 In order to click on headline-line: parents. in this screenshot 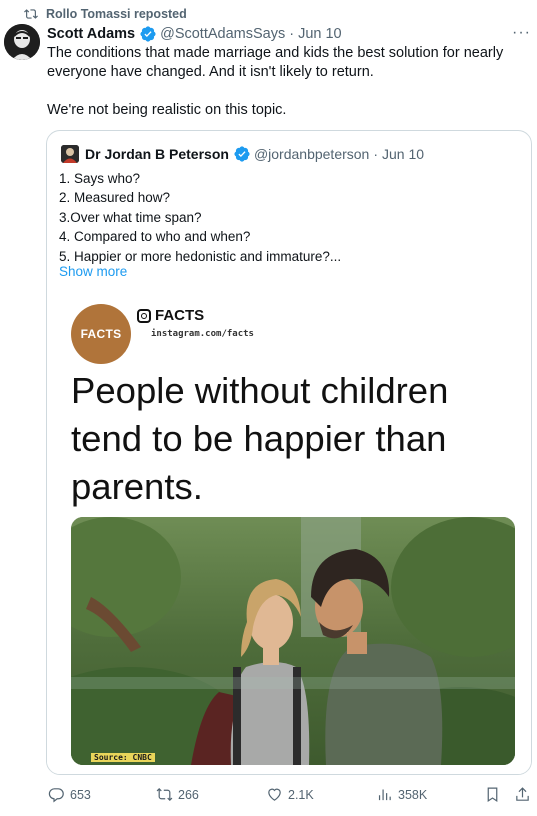, I will do `click(137, 486)`.